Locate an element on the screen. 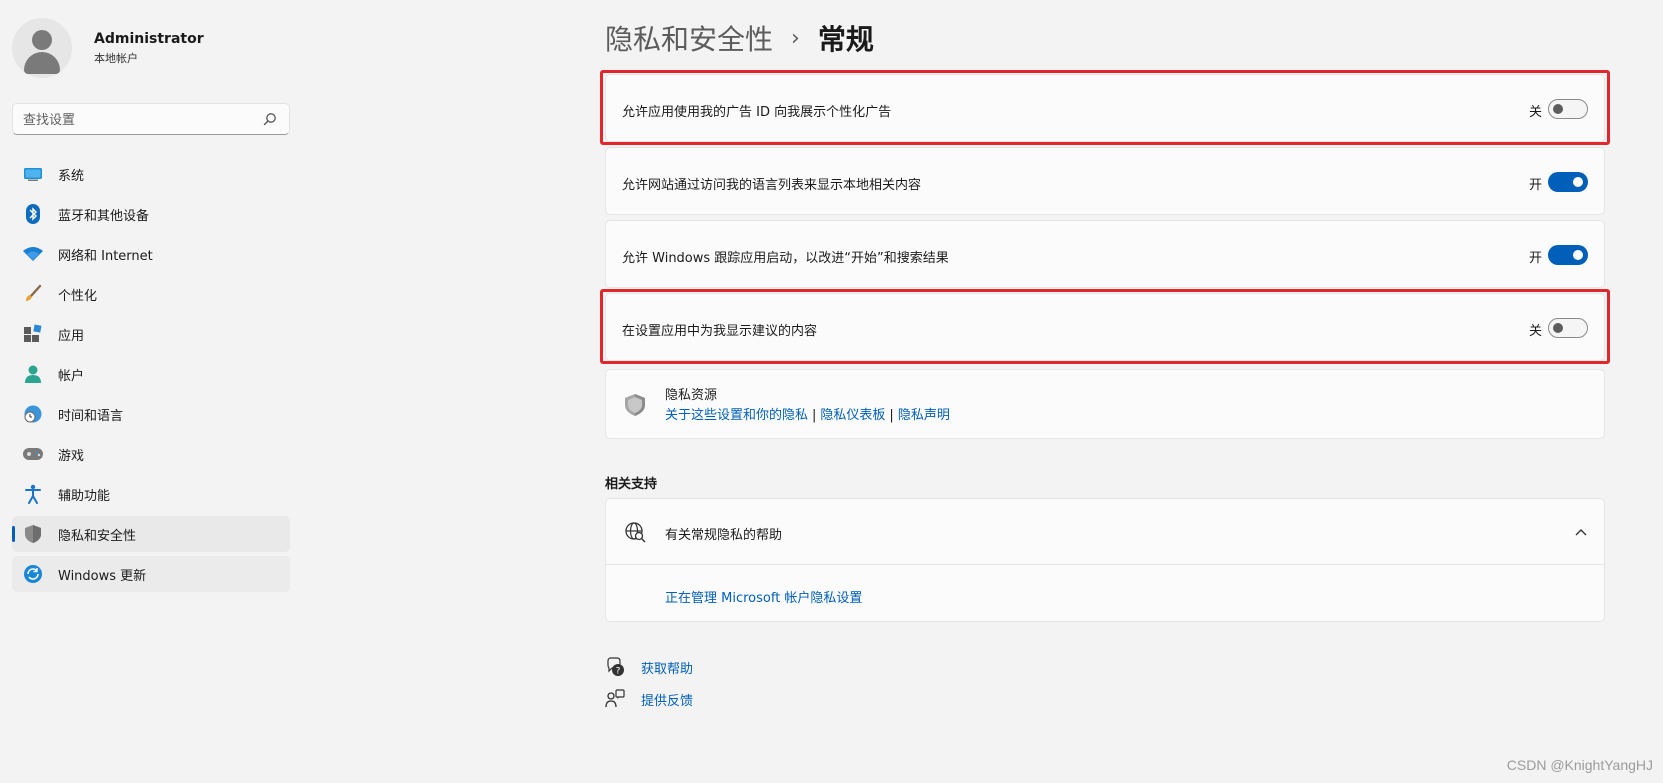 This screenshot has width=1663, height=783. gamepad-icon is located at coordinates (33, 454).